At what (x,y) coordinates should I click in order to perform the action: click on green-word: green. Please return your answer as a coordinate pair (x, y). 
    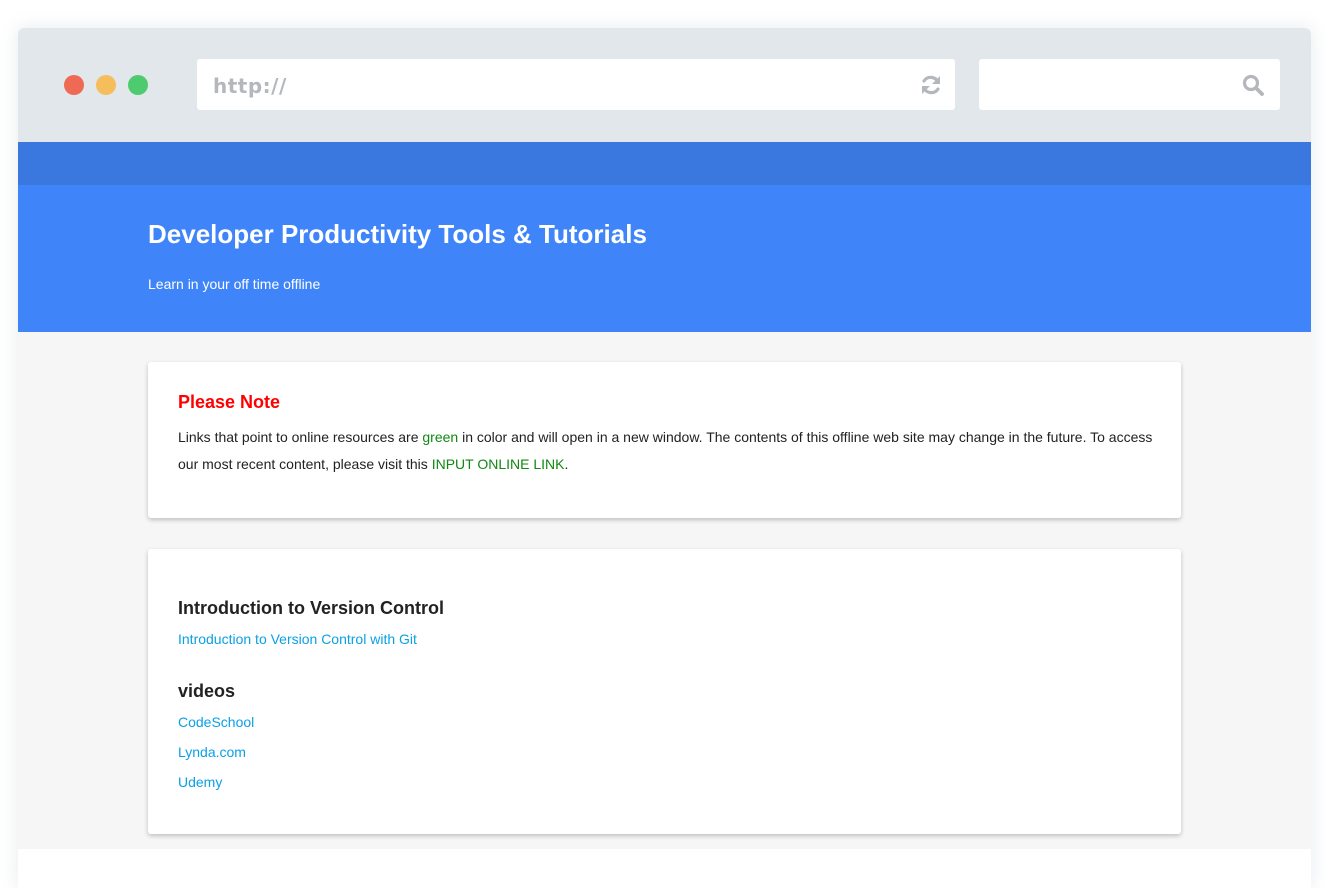
    Looking at the image, I should click on (440, 437).